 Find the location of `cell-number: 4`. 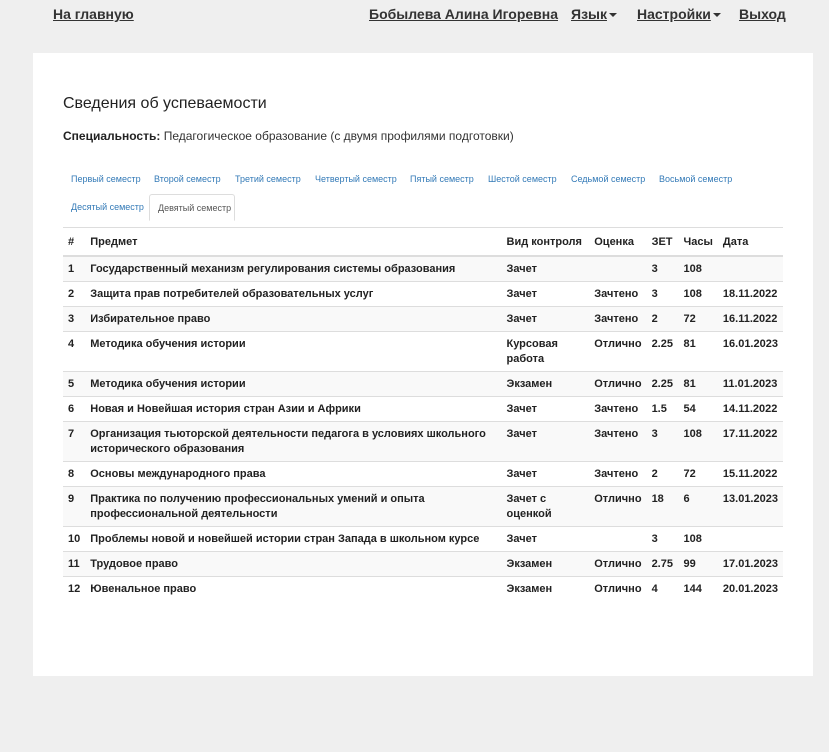

cell-number: 4 is located at coordinates (74, 351).